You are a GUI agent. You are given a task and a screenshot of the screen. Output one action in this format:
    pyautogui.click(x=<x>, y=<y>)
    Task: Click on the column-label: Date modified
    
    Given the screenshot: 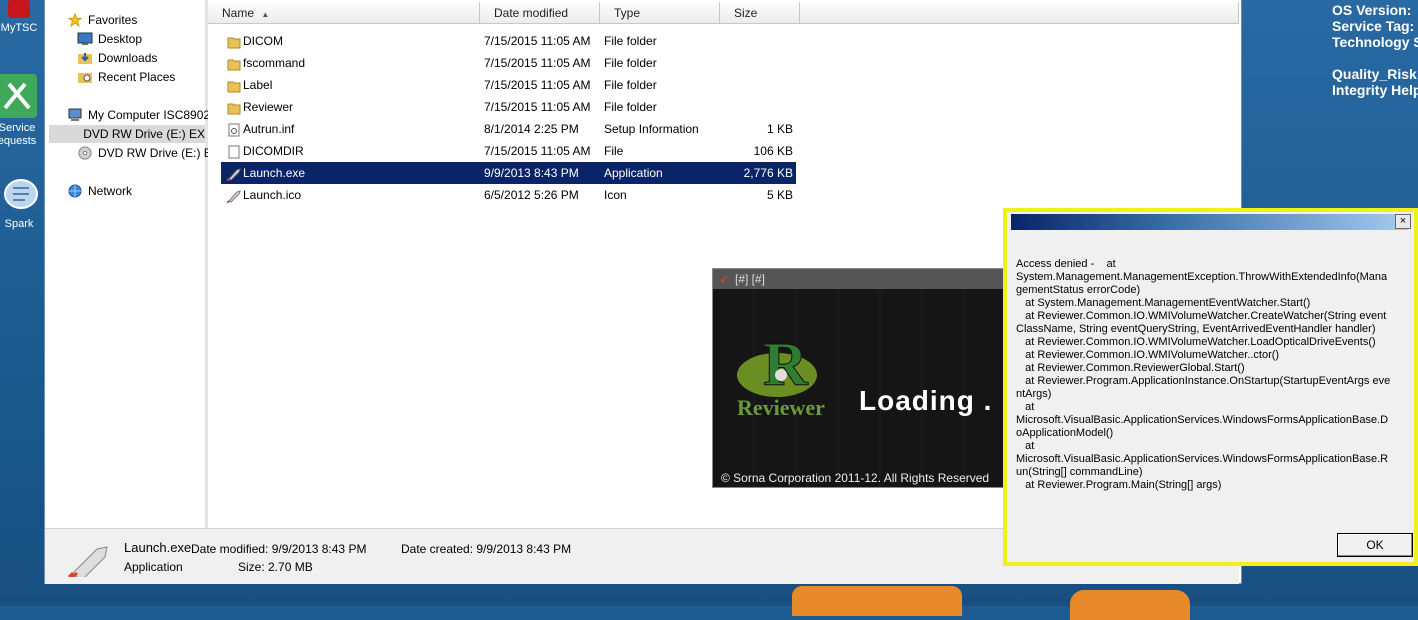 What is the action you would take?
    pyautogui.click(x=531, y=13)
    